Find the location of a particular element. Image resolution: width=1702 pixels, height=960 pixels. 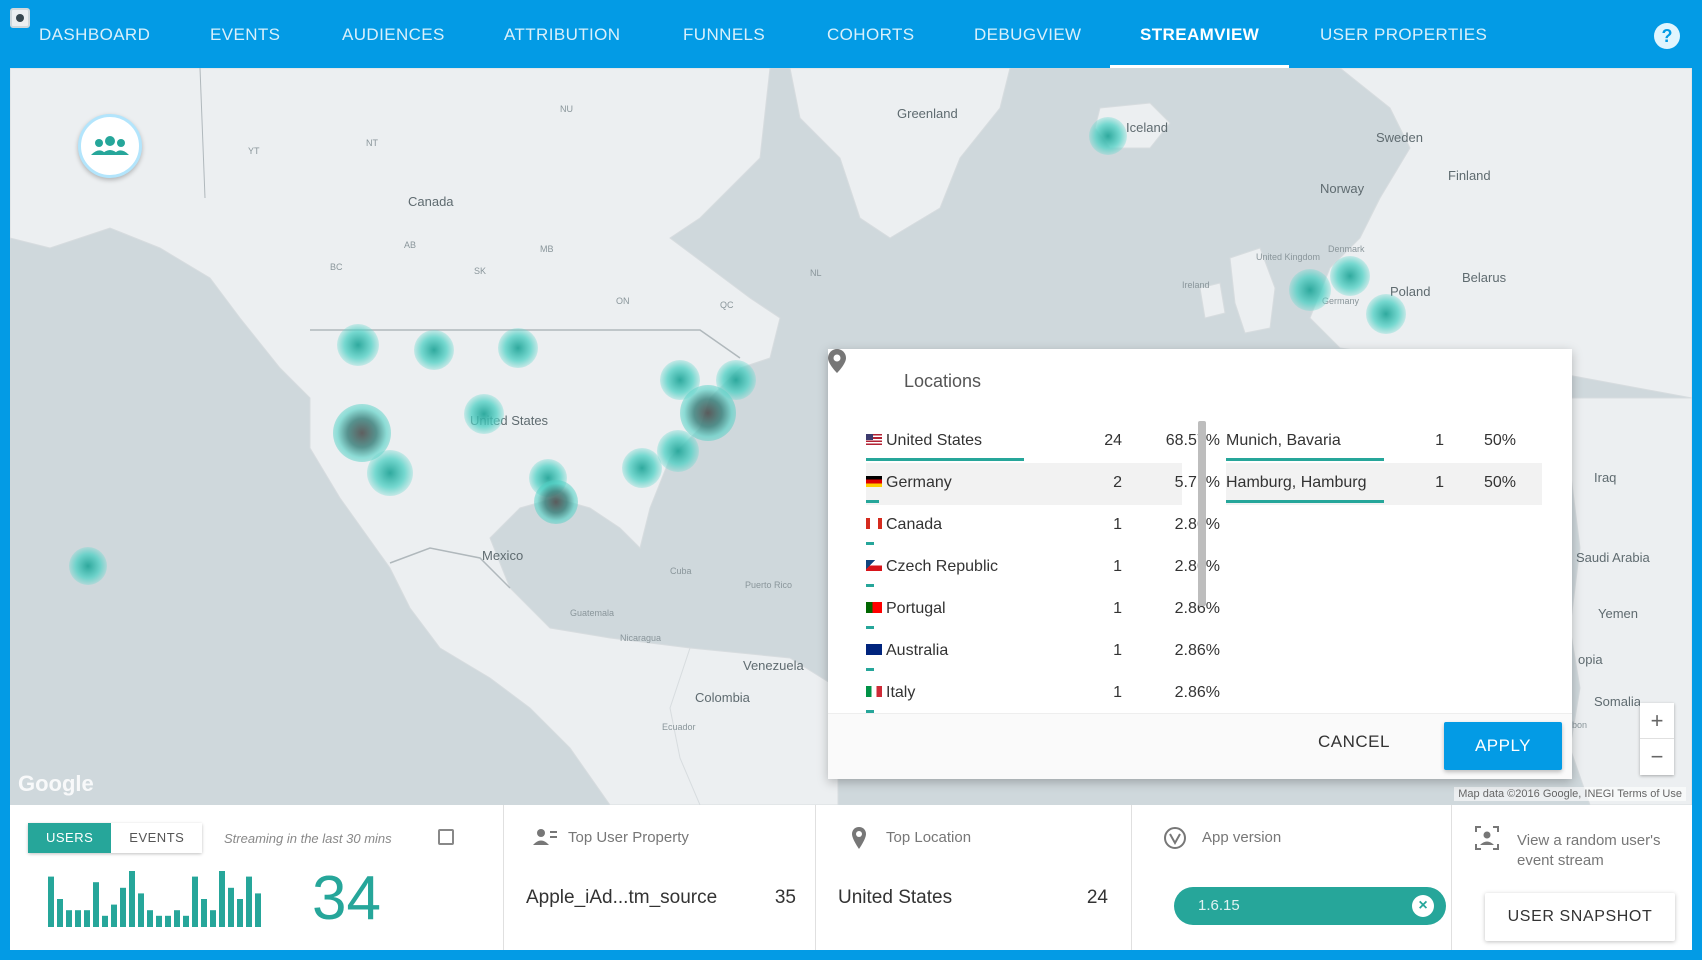

city-row-name: Munich, Bavaria is located at coordinates (1283, 440).